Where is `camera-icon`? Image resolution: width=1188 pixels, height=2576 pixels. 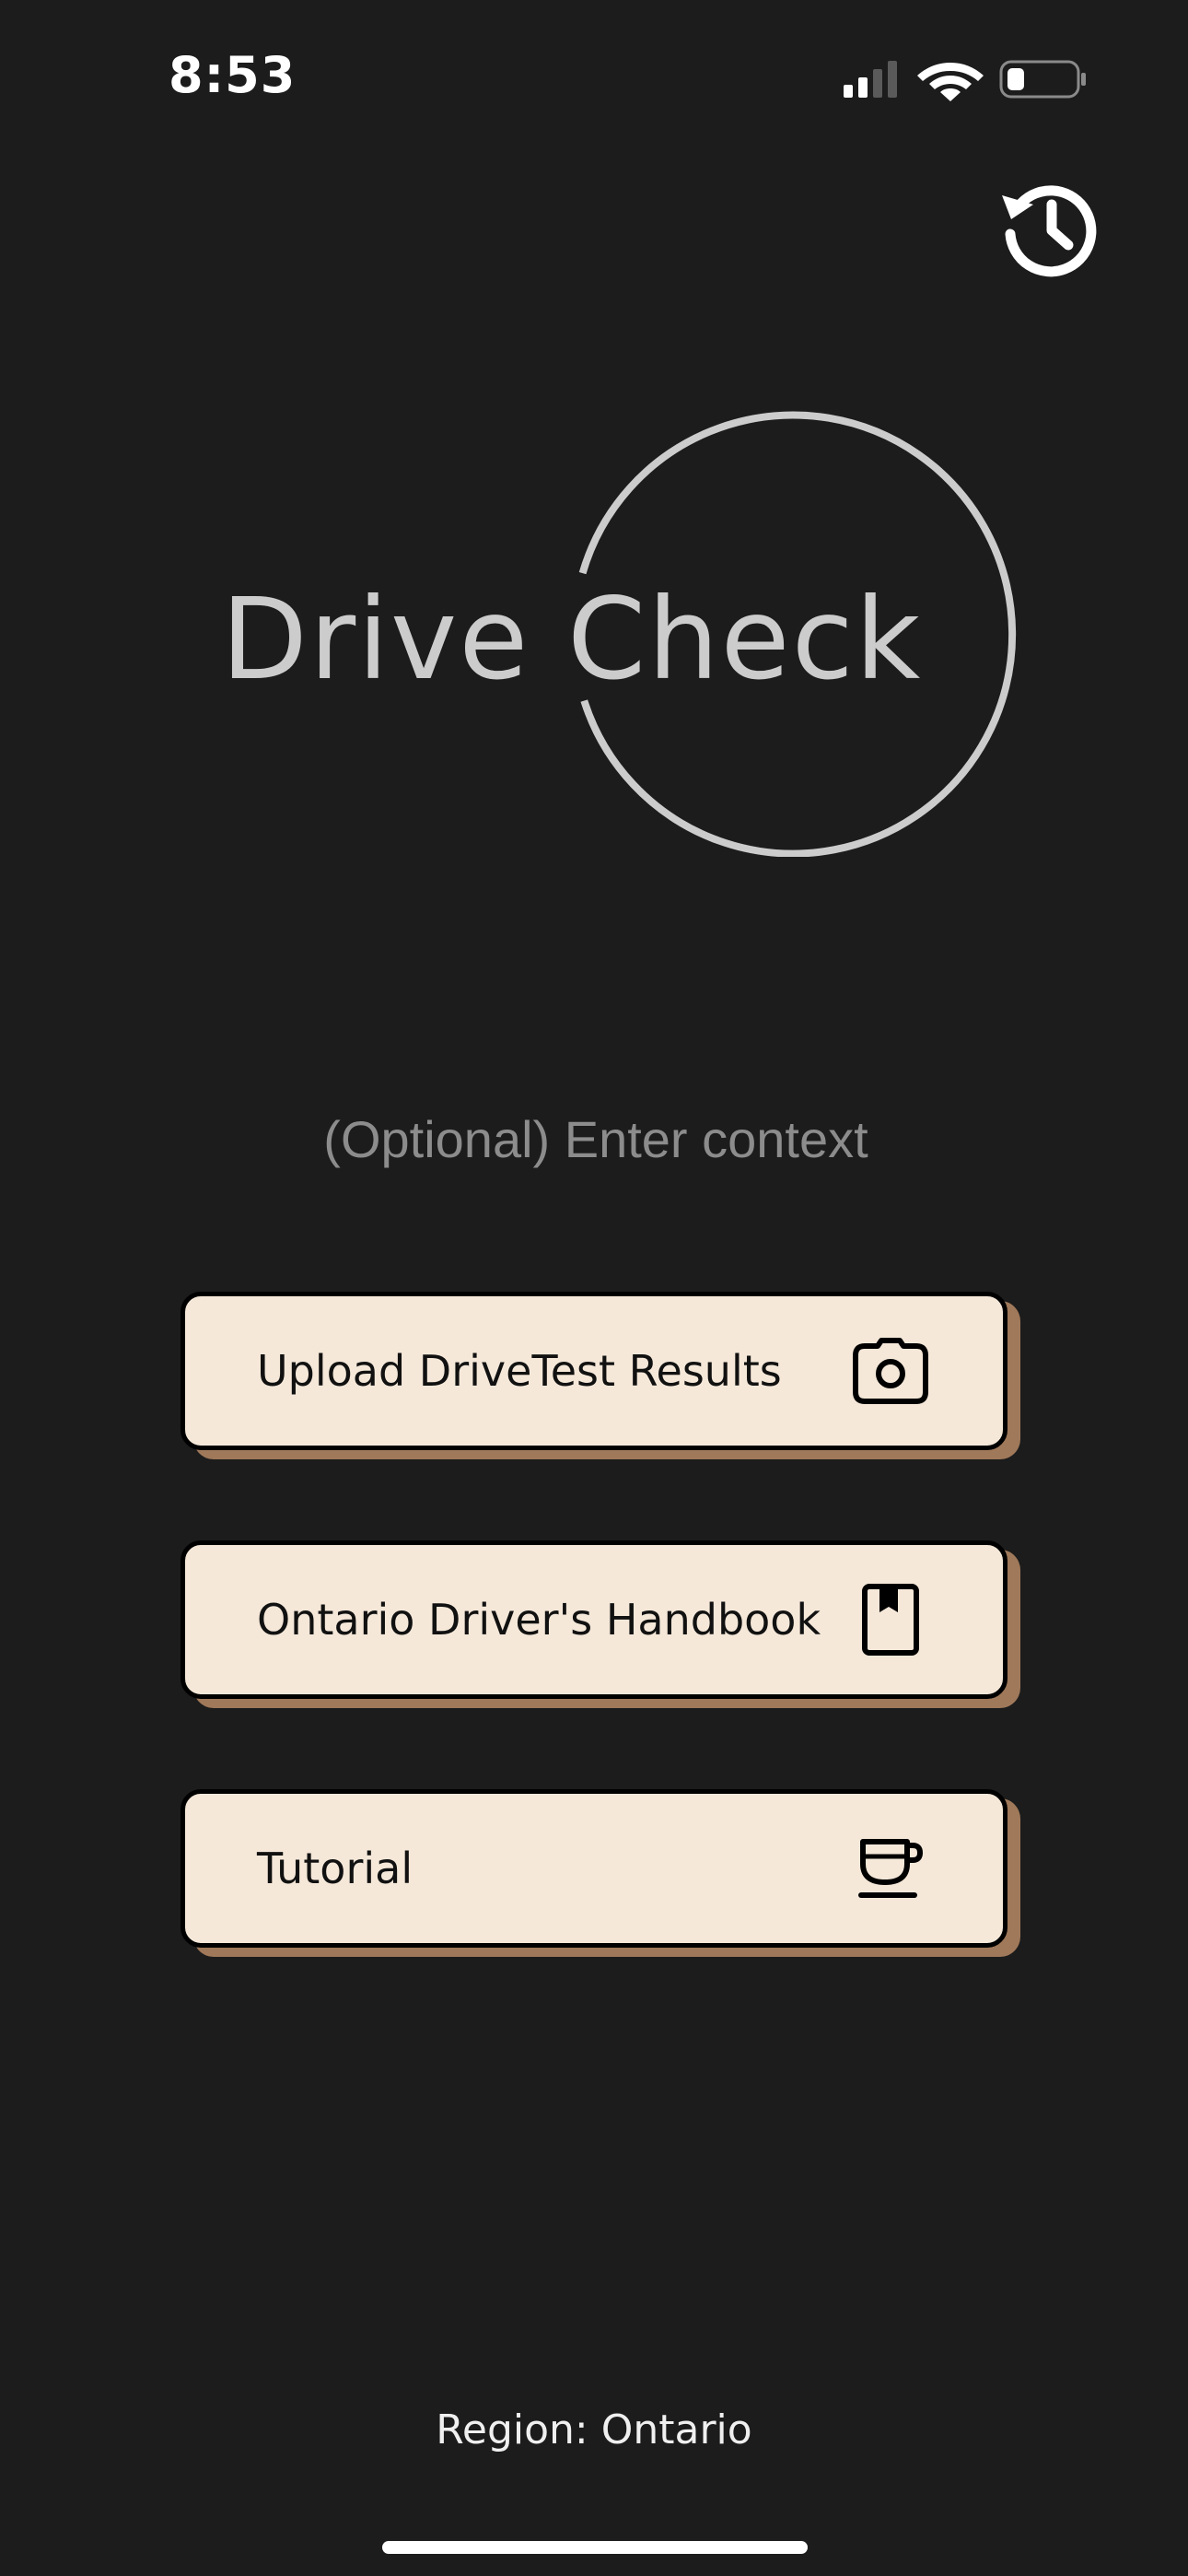 camera-icon is located at coordinates (890, 1371).